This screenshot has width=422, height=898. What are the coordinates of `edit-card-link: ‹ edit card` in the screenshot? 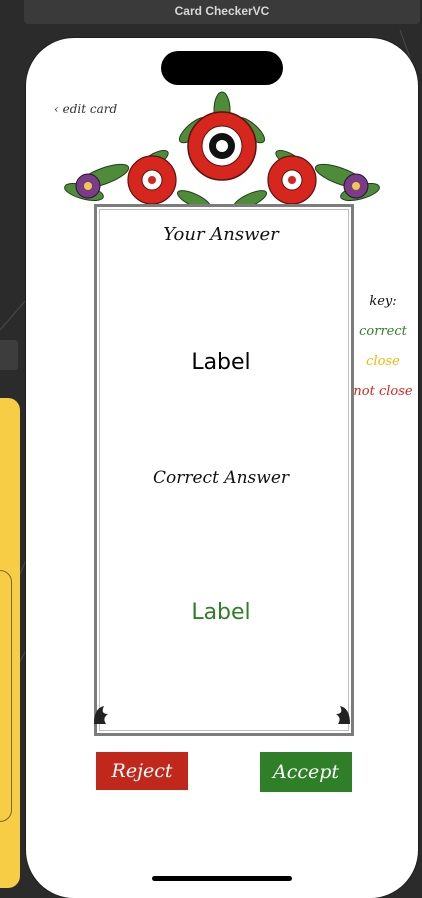 It's located at (85, 109).